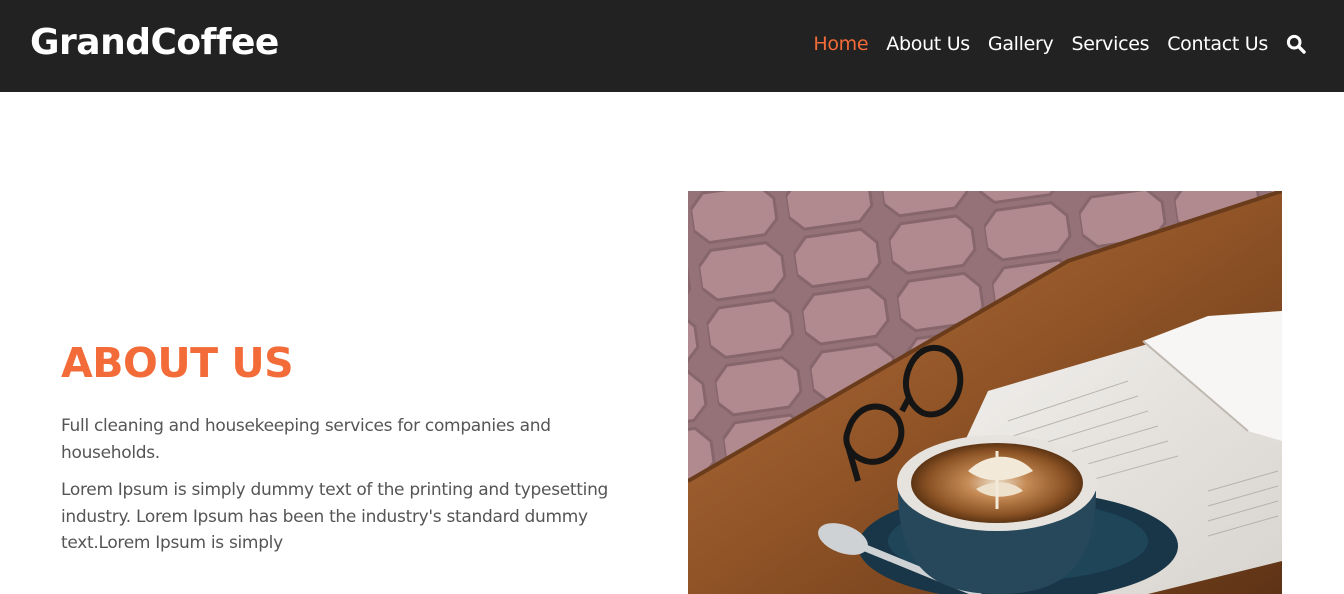 The height and width of the screenshot is (594, 1344). I want to click on nav-item-contact-us: Contact Us, so click(1217, 44).